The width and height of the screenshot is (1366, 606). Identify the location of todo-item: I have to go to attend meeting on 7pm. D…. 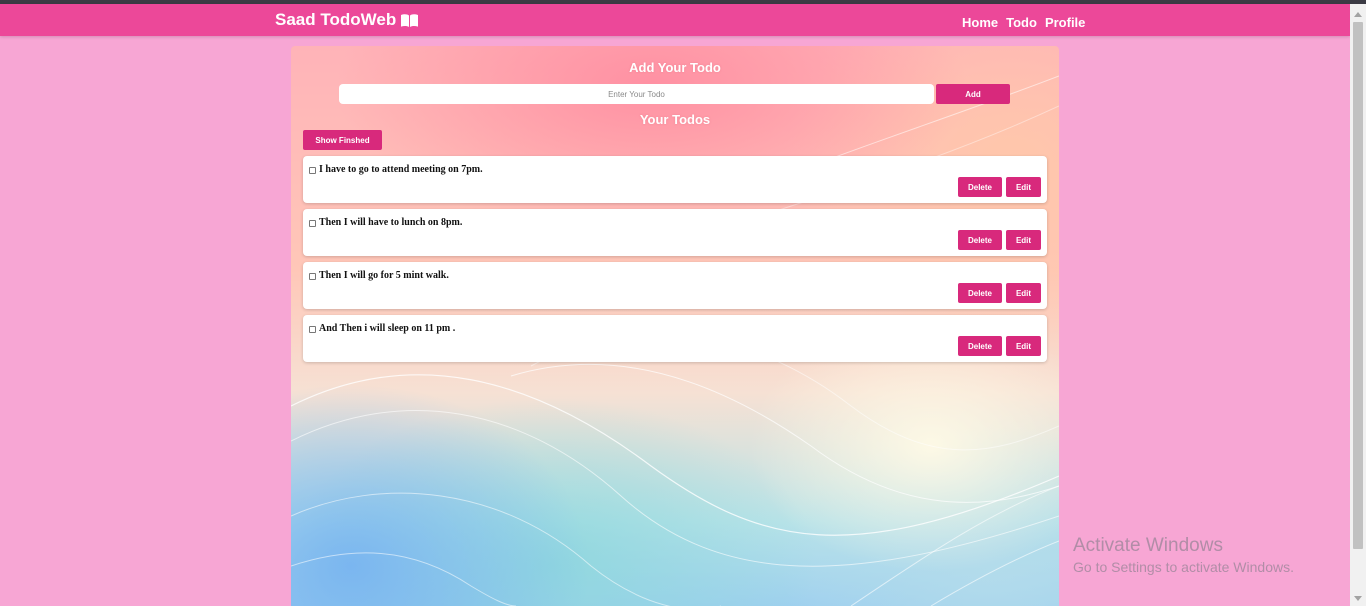
(675, 179).